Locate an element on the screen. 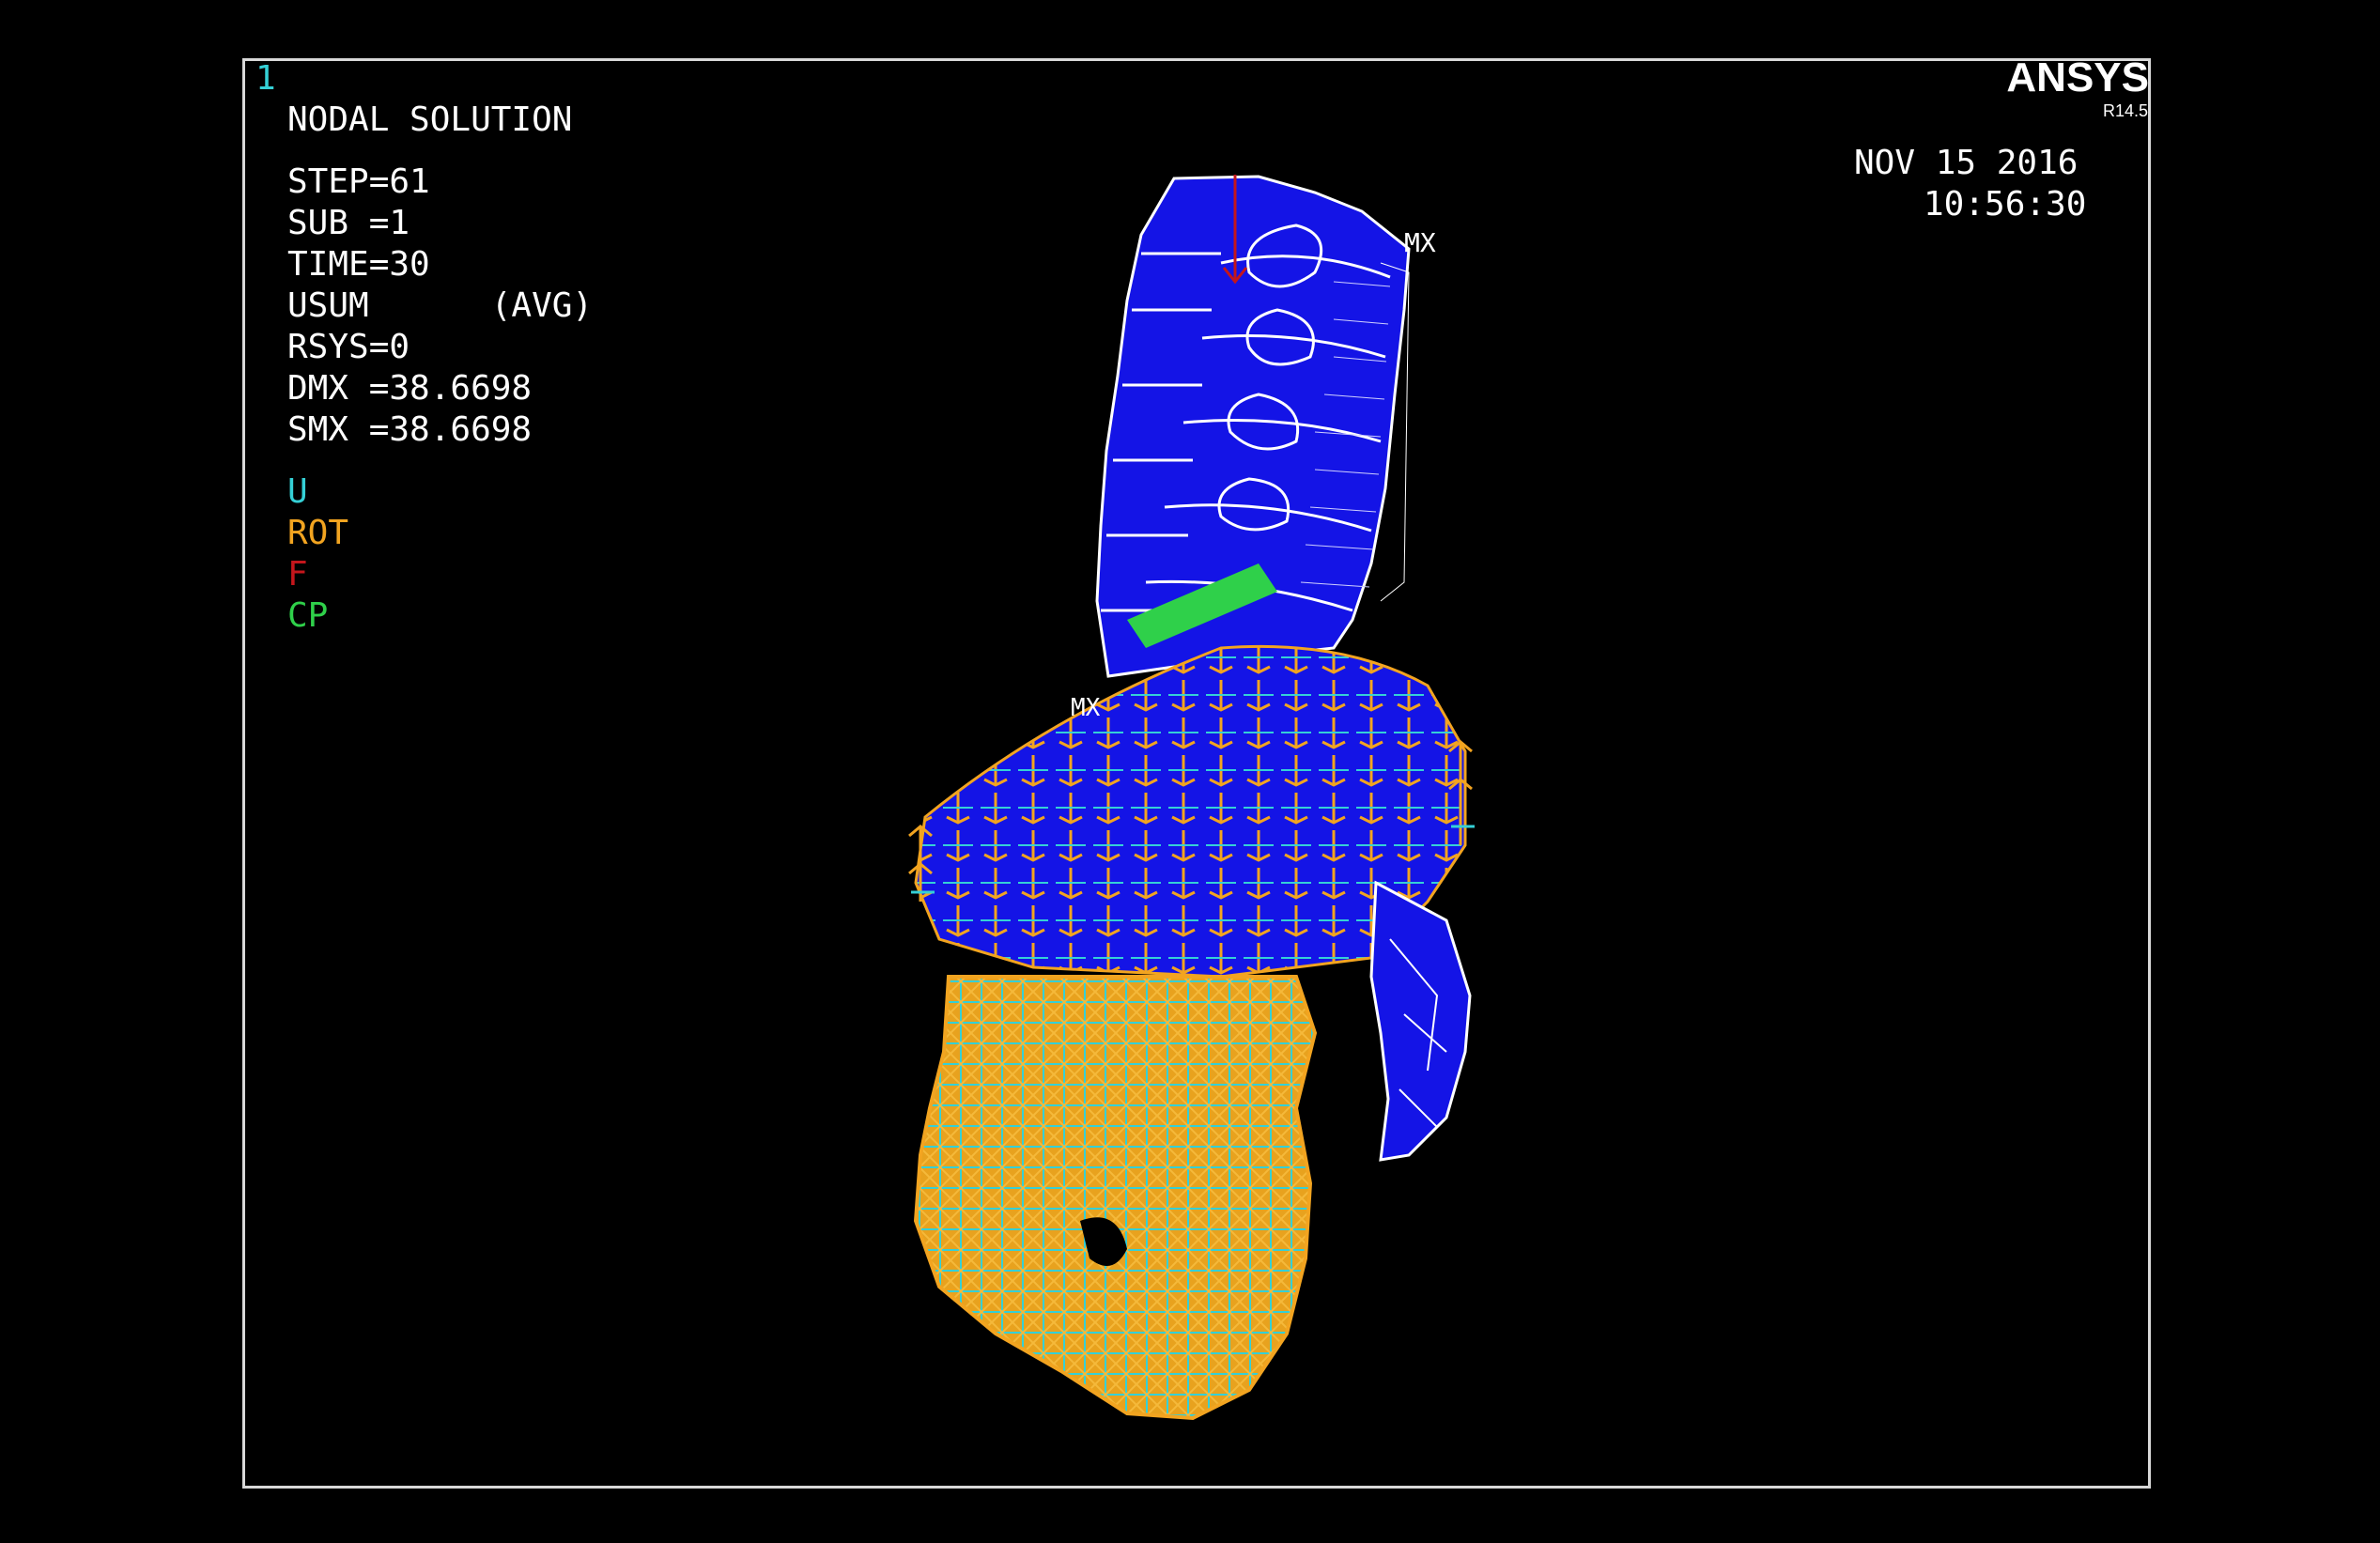  max-marker: MX is located at coordinates (1420, 242).